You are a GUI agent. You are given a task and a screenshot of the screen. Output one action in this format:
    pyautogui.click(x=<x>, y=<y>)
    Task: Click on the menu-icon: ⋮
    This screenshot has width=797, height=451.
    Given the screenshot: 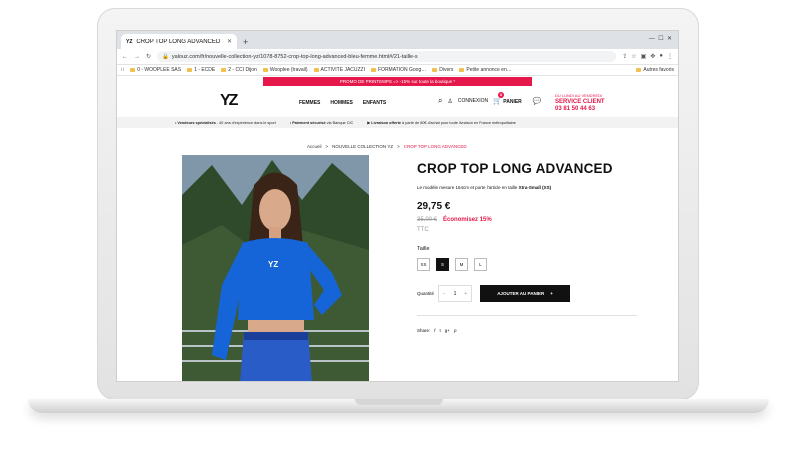 What is the action you would take?
    pyautogui.click(x=670, y=56)
    